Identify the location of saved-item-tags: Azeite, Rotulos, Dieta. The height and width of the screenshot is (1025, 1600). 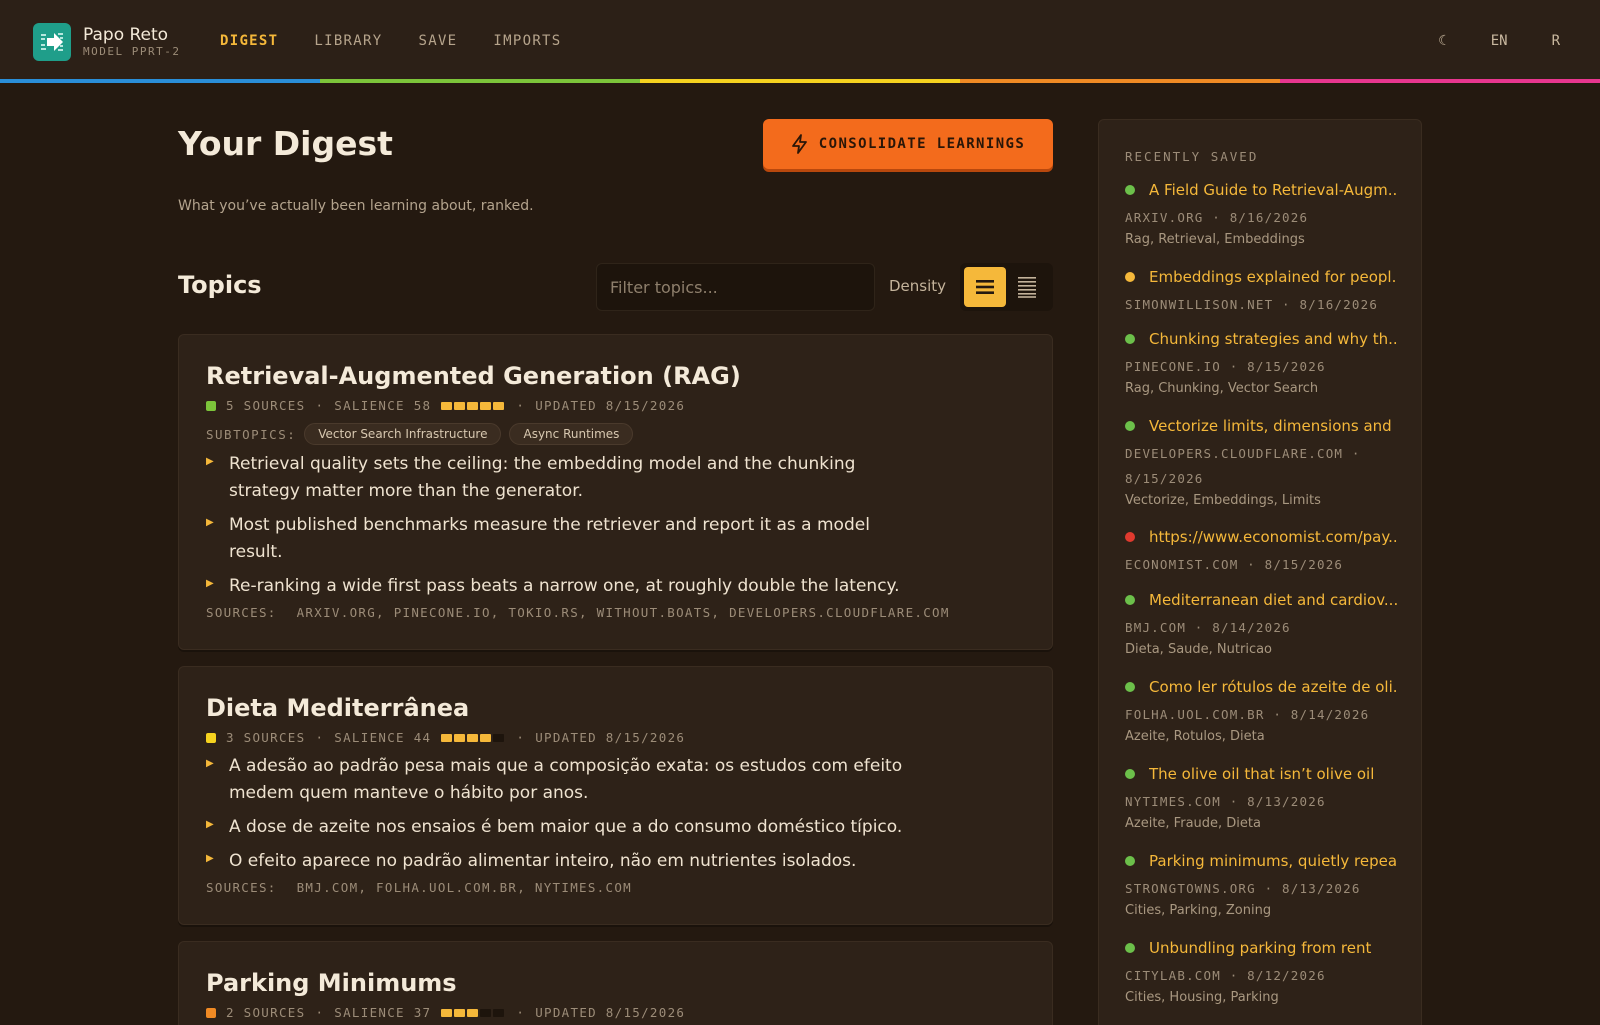
(1195, 736).